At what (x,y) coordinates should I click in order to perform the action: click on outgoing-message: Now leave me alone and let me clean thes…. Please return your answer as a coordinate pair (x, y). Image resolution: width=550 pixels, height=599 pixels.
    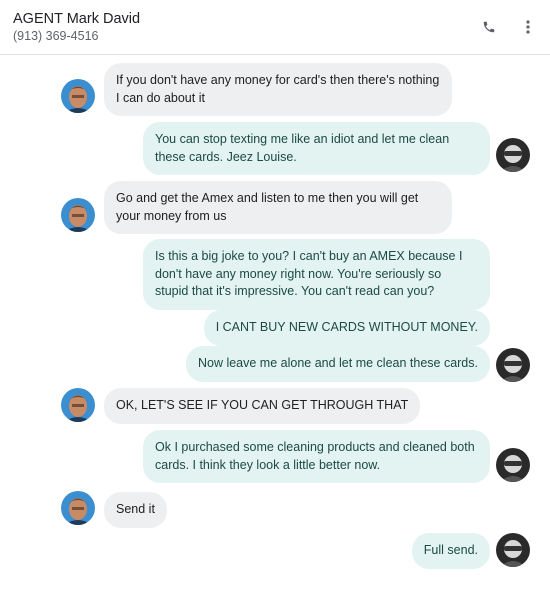
    Looking at the image, I should click on (337, 364).